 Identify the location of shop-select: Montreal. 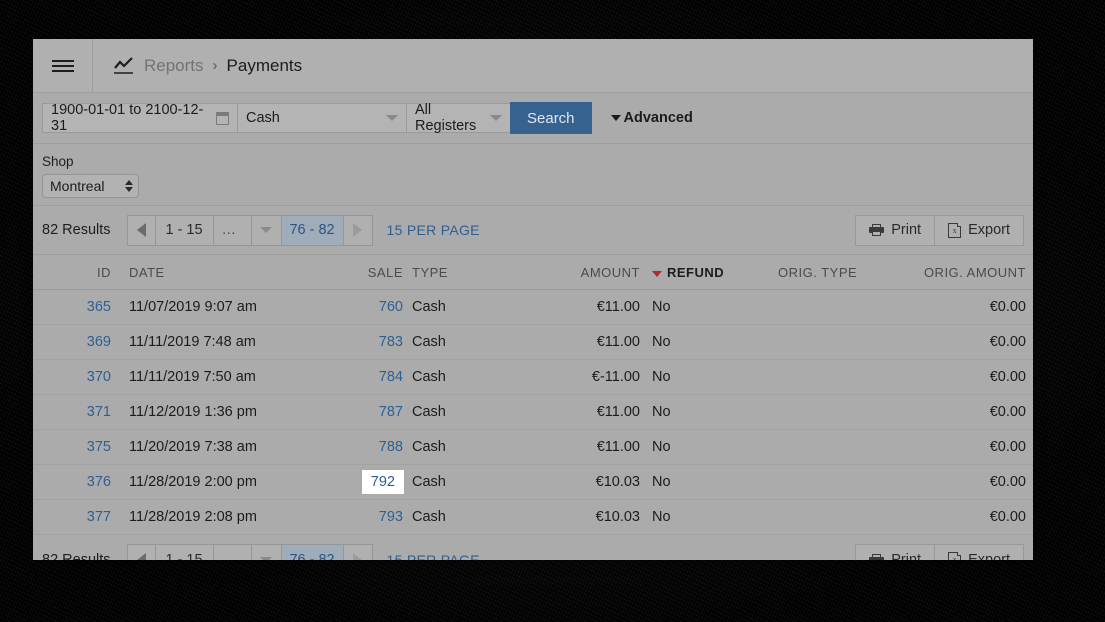
(90, 186).